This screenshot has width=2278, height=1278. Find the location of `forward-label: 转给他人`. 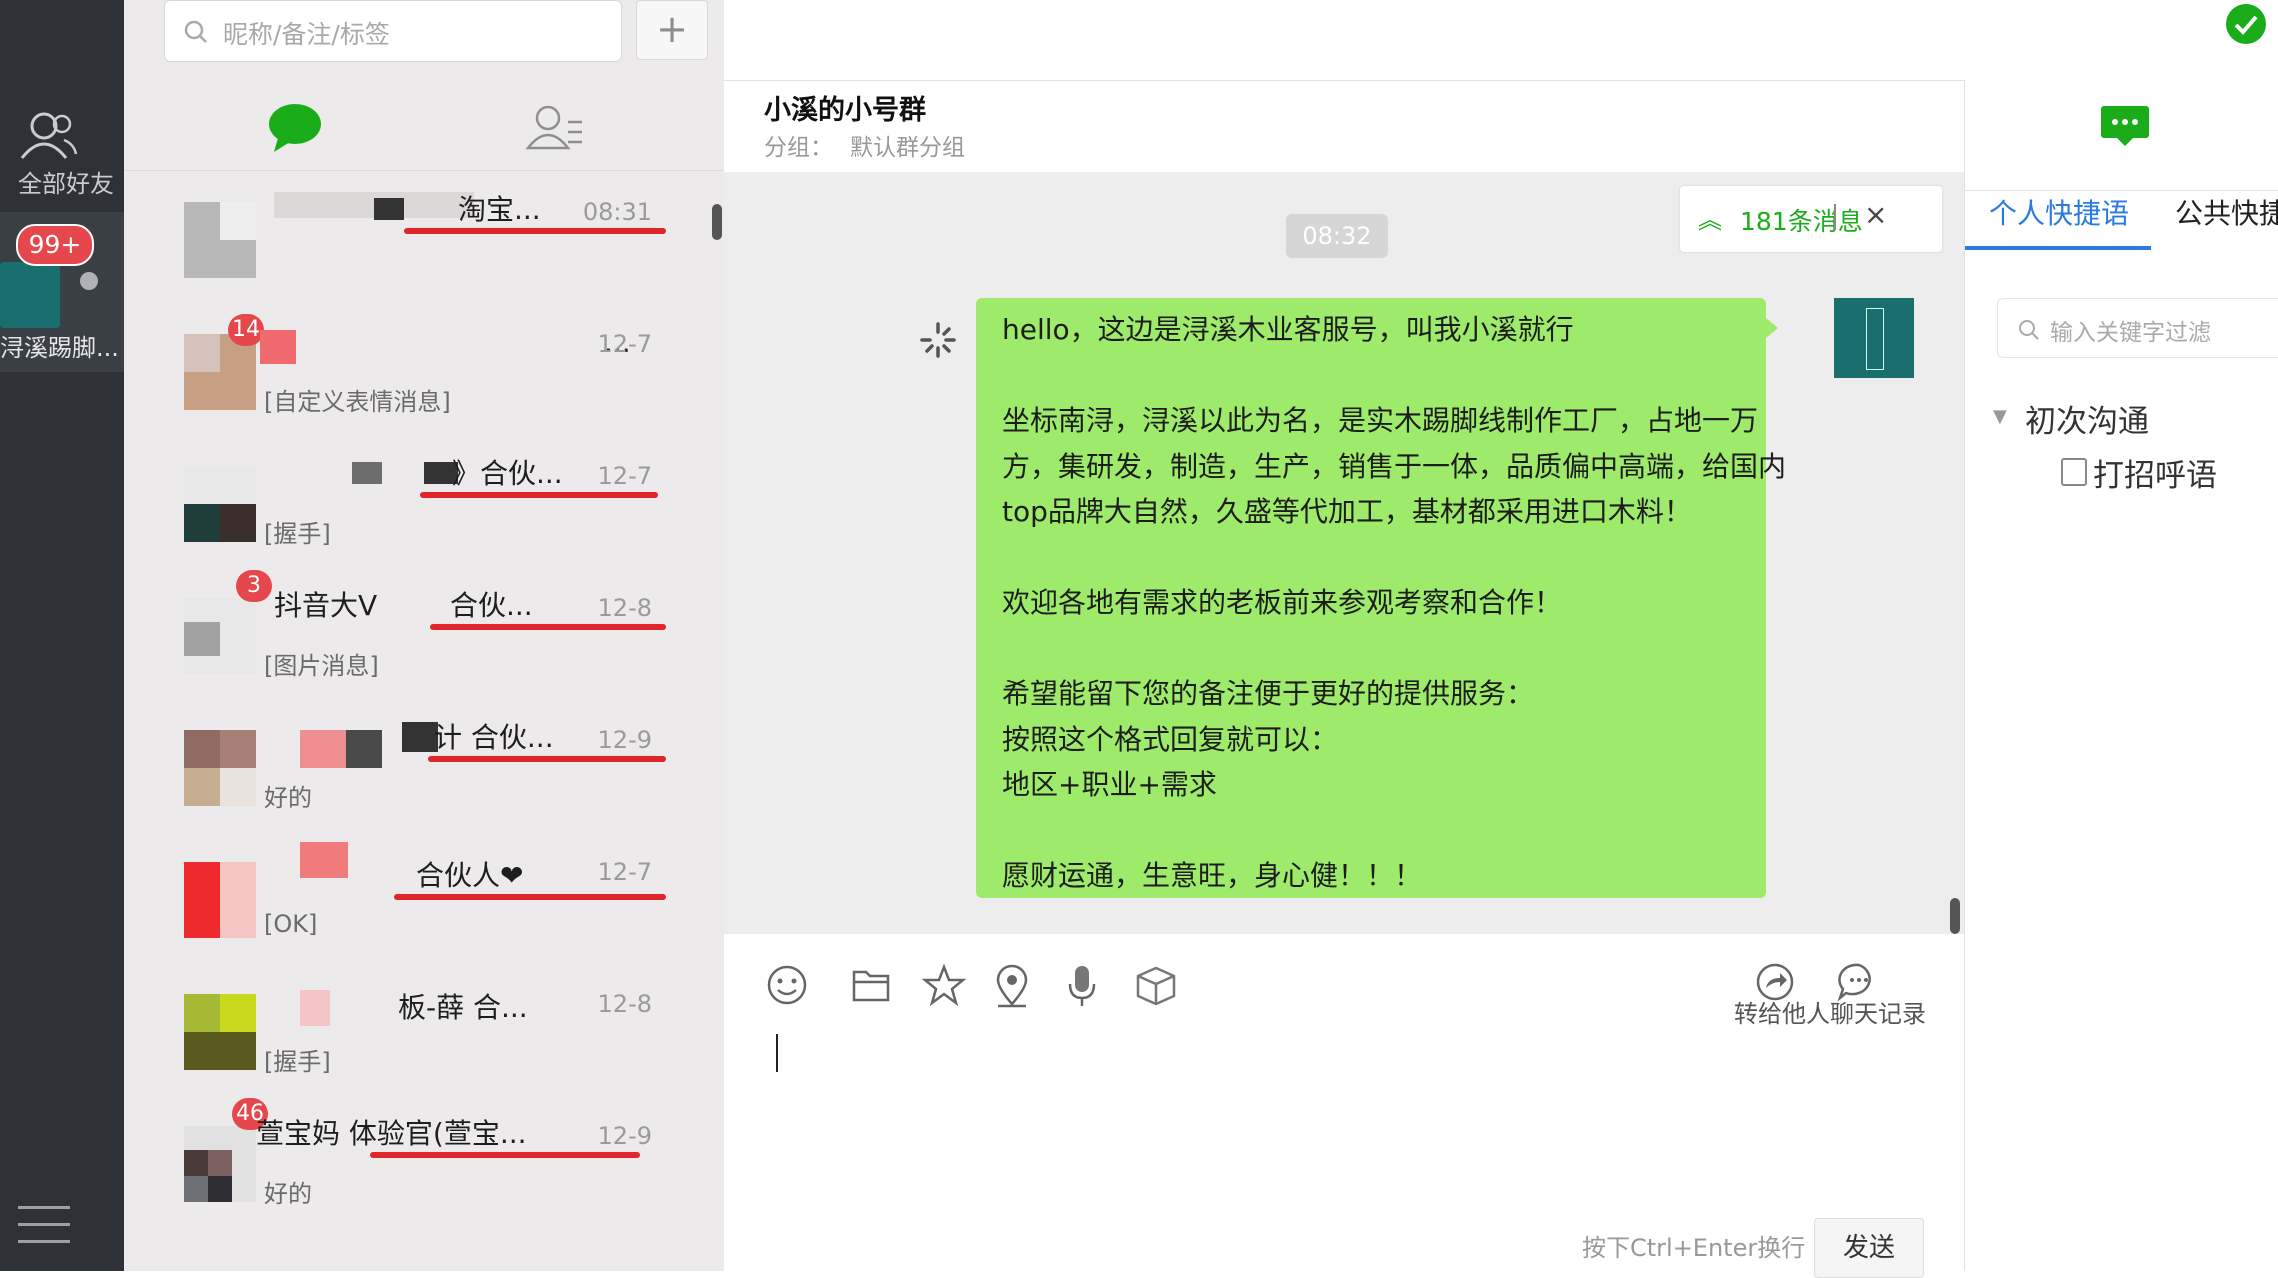

forward-label: 转给他人 is located at coordinates (1782, 1014).